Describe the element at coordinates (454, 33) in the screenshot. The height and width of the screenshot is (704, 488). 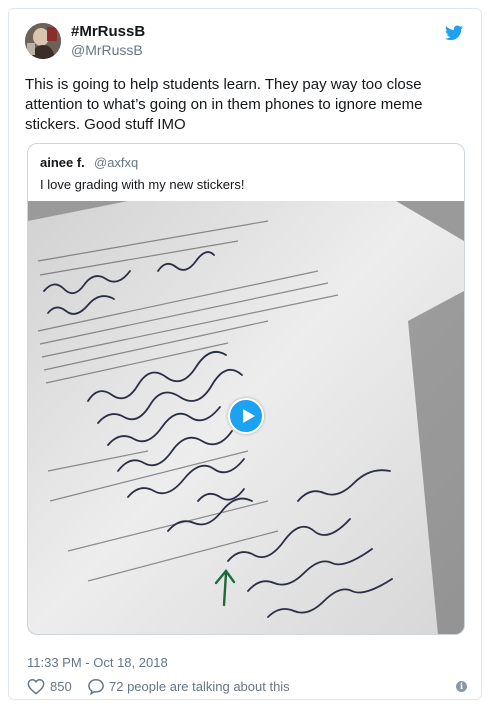
I see `twitter-bird-icon` at that location.